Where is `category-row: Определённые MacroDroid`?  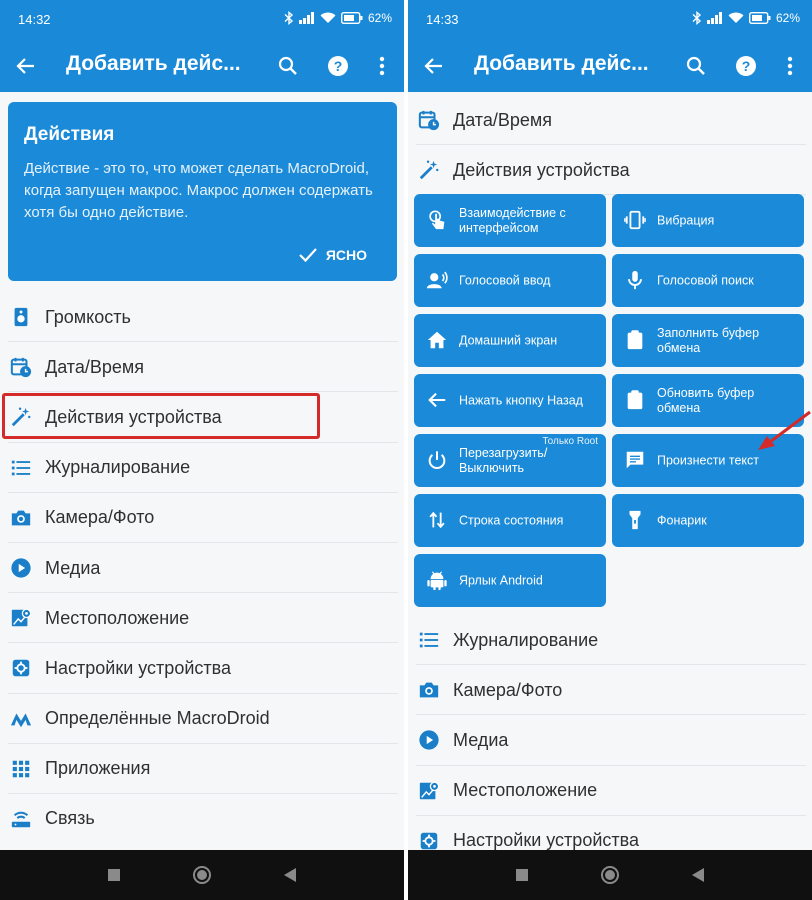
category-row: Определённые MacroDroid is located at coordinates (202, 719).